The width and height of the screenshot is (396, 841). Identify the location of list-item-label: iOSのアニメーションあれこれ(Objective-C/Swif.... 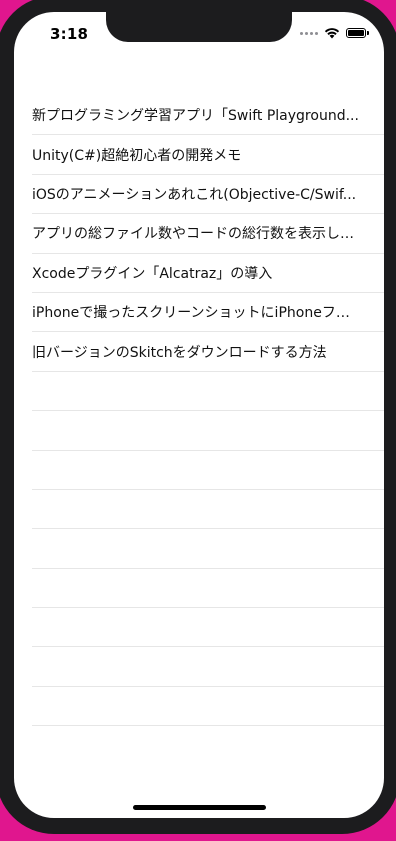
(194, 194).